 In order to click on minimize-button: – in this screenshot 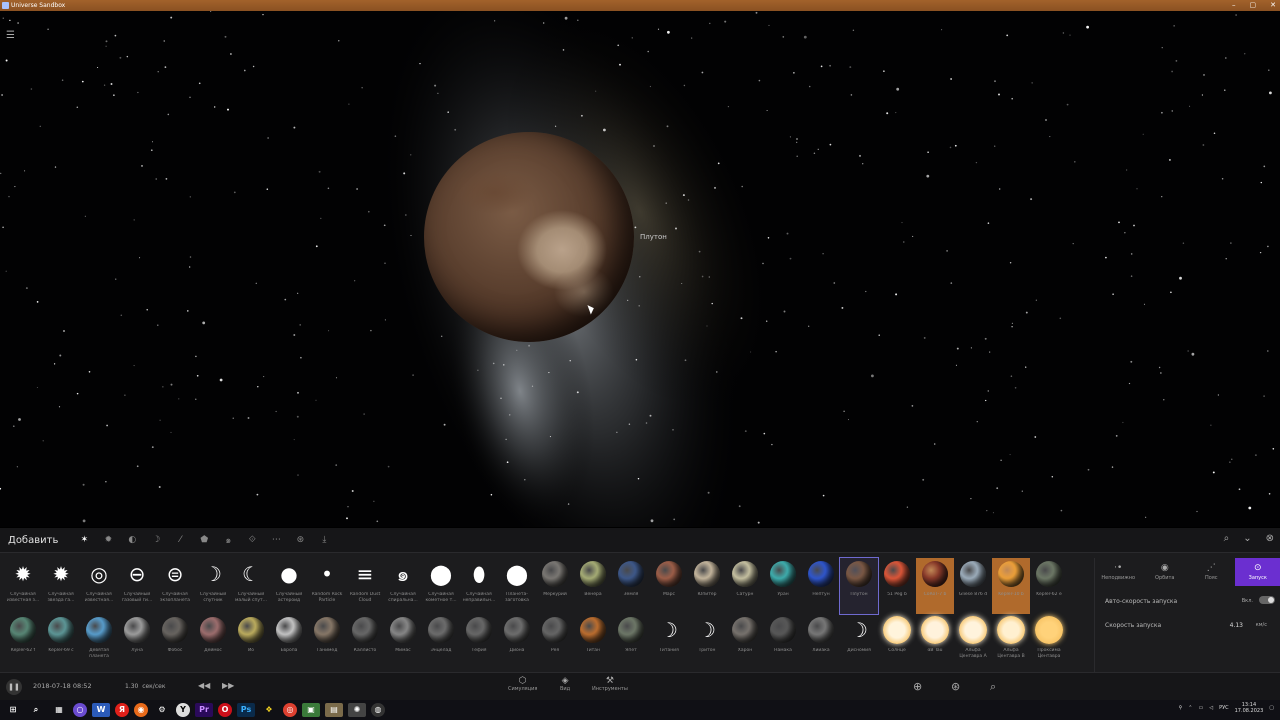, I will do `click(1234, 5)`.